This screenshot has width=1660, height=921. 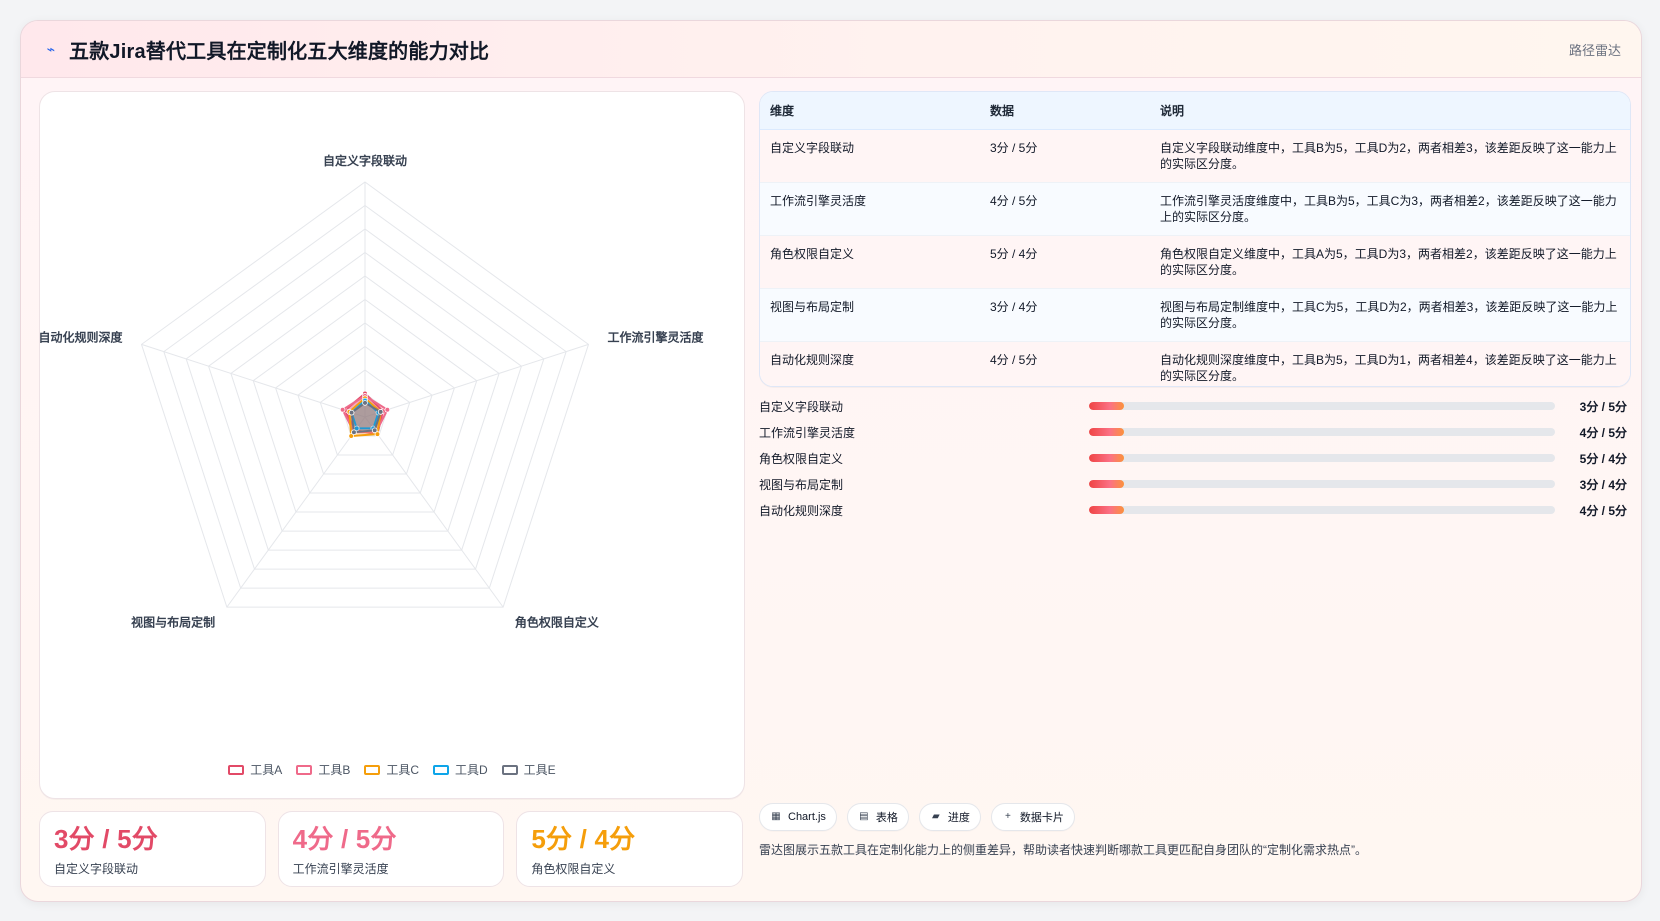 I want to click on table-icon: ▤, so click(x=864, y=816).